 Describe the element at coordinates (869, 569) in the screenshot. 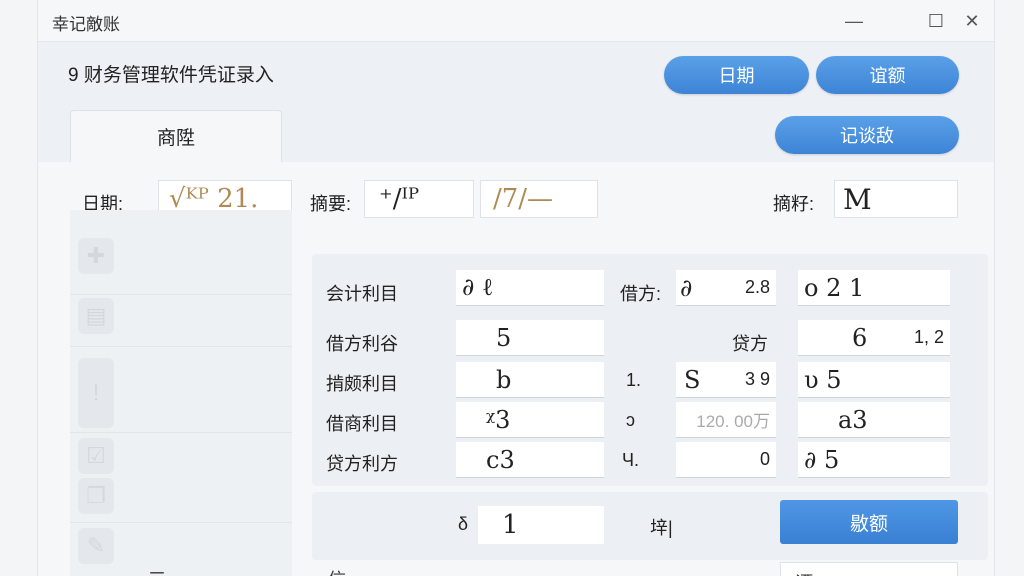

I see `bottom-field: 谭 ⌐` at that location.